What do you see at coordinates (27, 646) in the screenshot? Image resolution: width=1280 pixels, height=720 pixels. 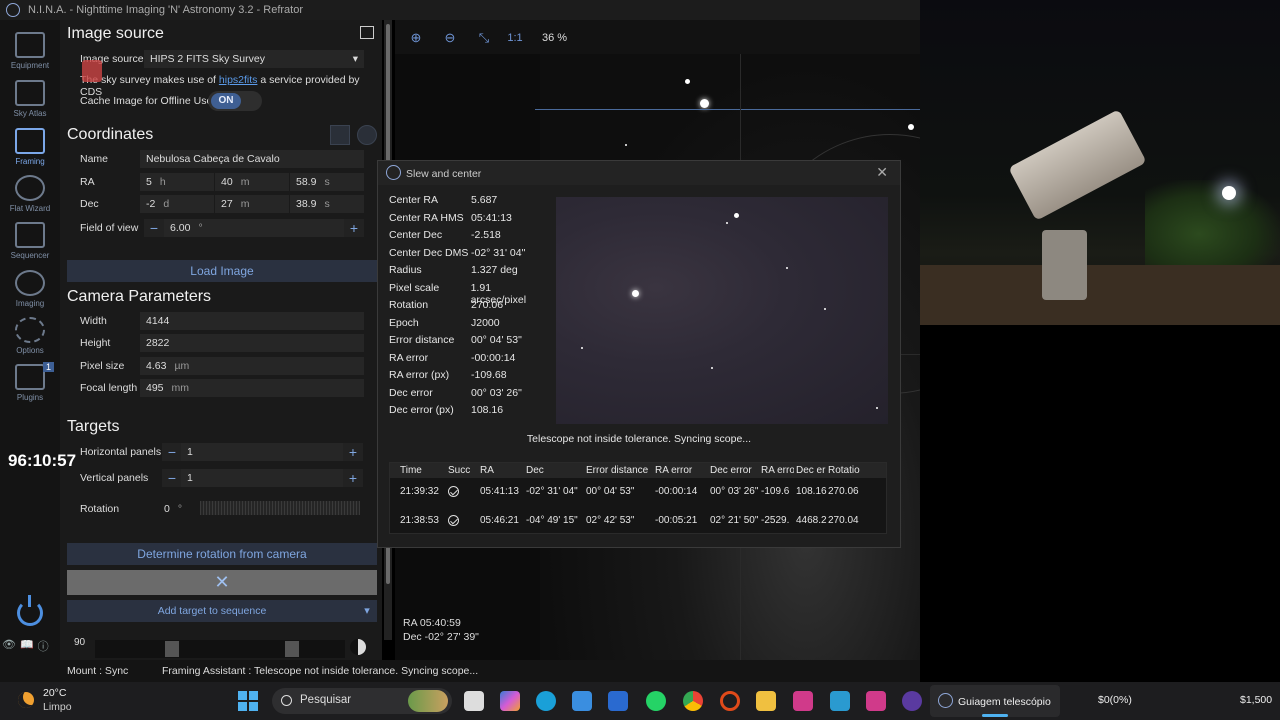 I see `book-icon: 📖` at bounding box center [27, 646].